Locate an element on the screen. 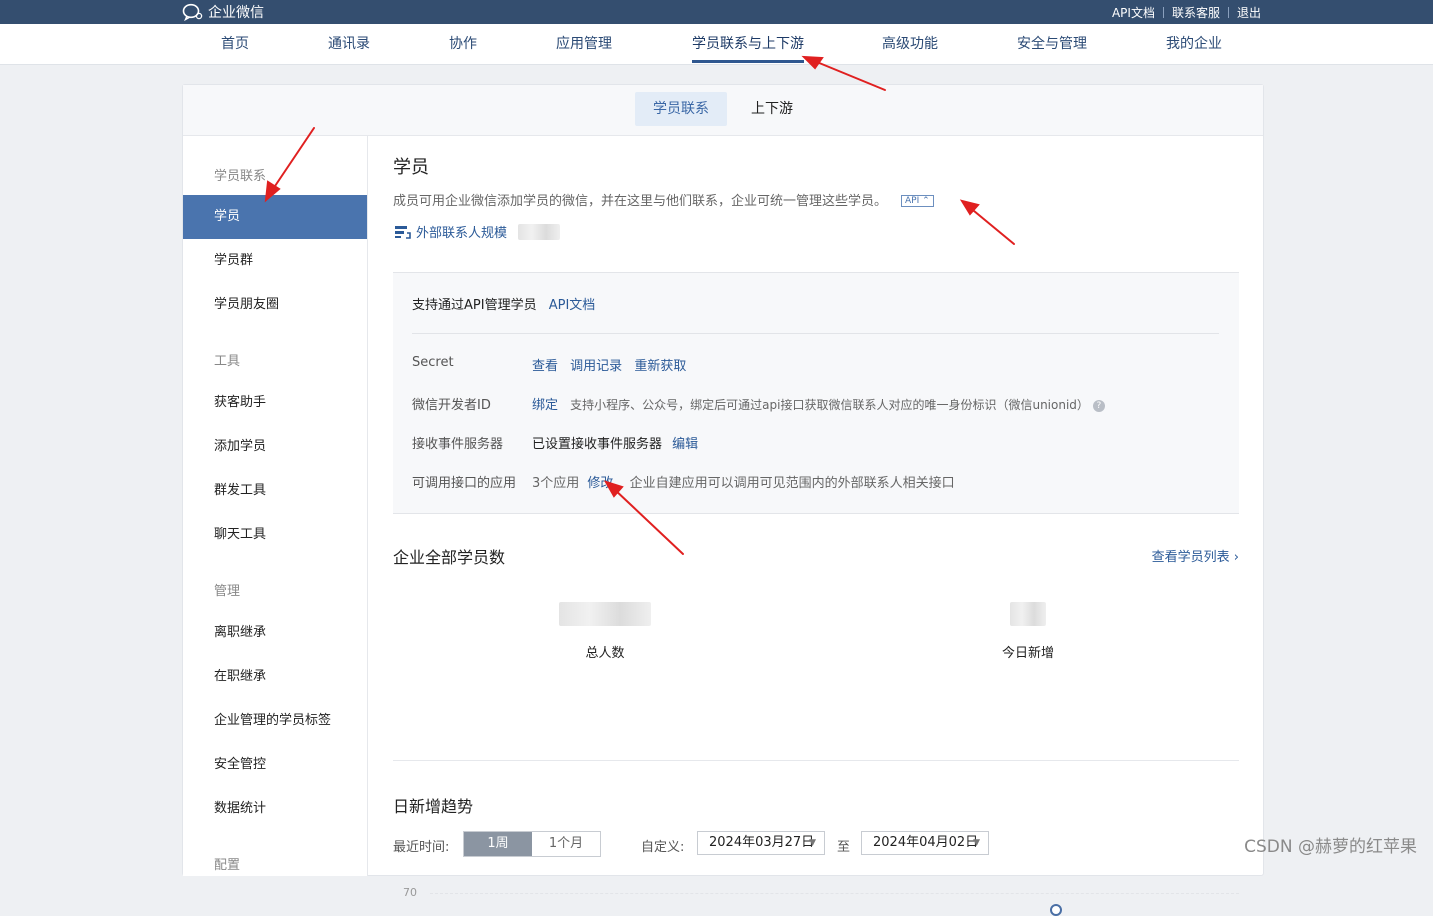  sidebar-item-resign-inherit: 离职继承 is located at coordinates (275, 633).